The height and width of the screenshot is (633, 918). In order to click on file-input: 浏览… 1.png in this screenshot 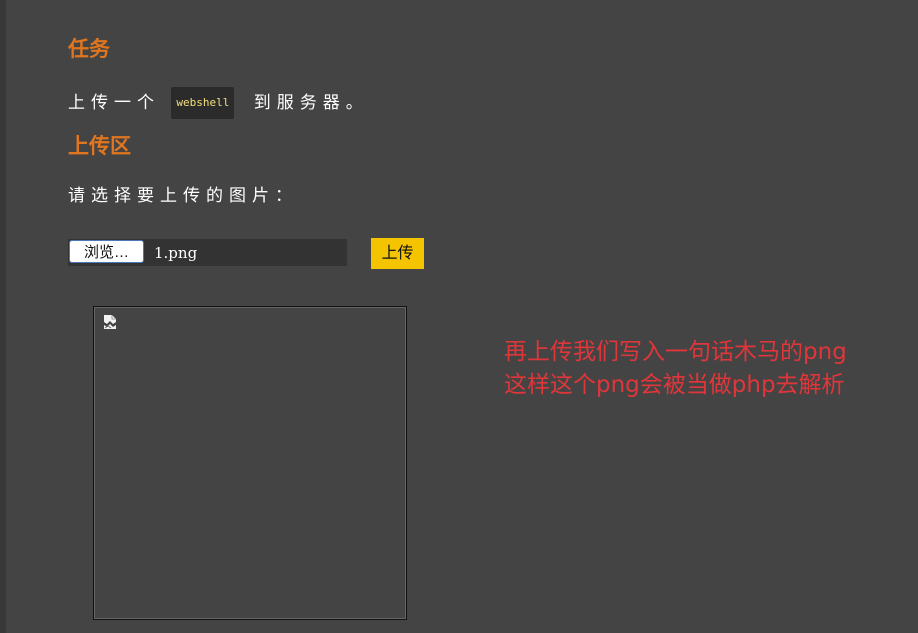, I will do `click(207, 252)`.